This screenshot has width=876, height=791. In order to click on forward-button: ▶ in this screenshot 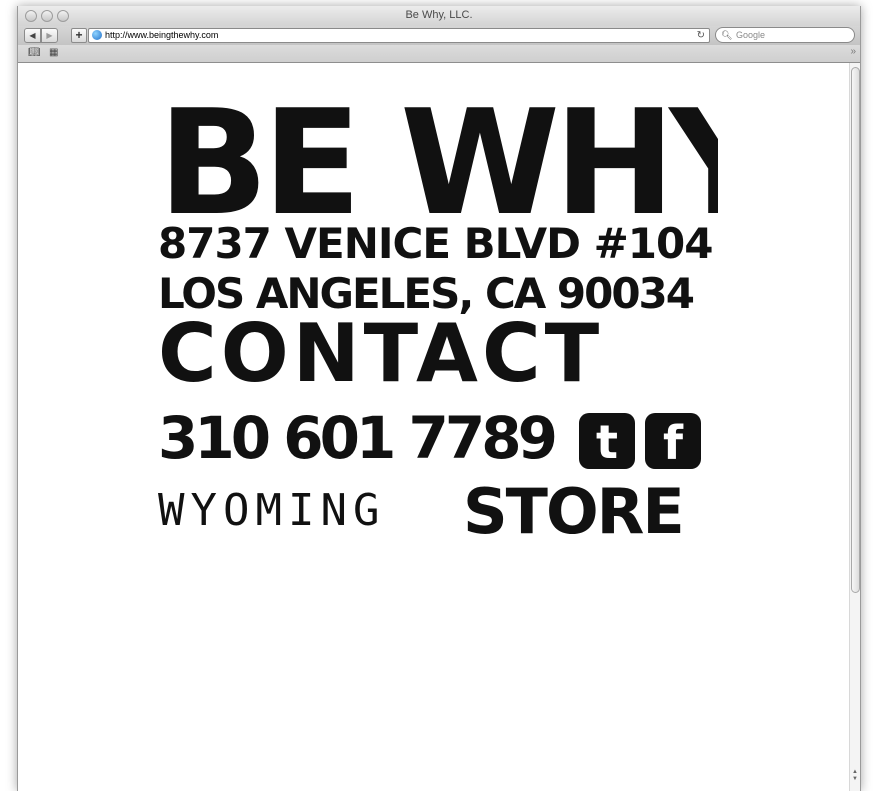, I will do `click(49, 35)`.